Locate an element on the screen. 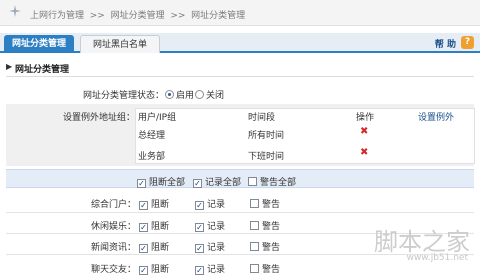 This screenshot has height=279, width=480. breadcrumb-item: 上网行为管理 is located at coordinates (57, 16).